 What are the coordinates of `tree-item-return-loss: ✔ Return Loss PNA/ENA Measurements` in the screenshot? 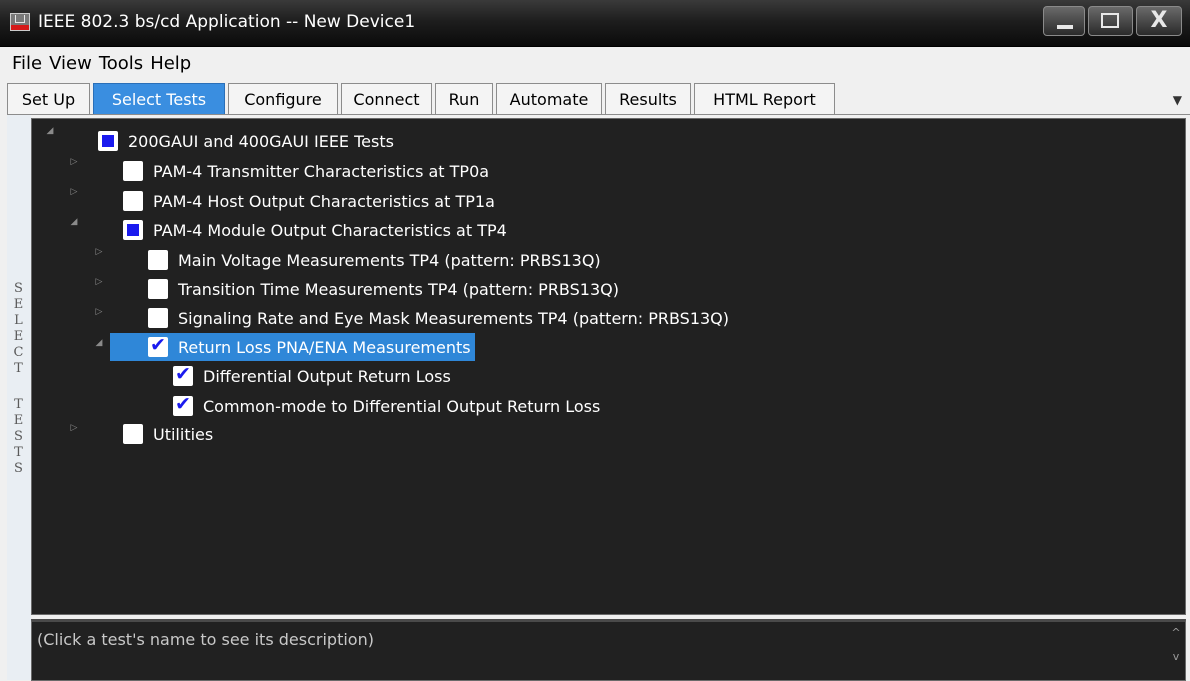 It's located at (292, 347).